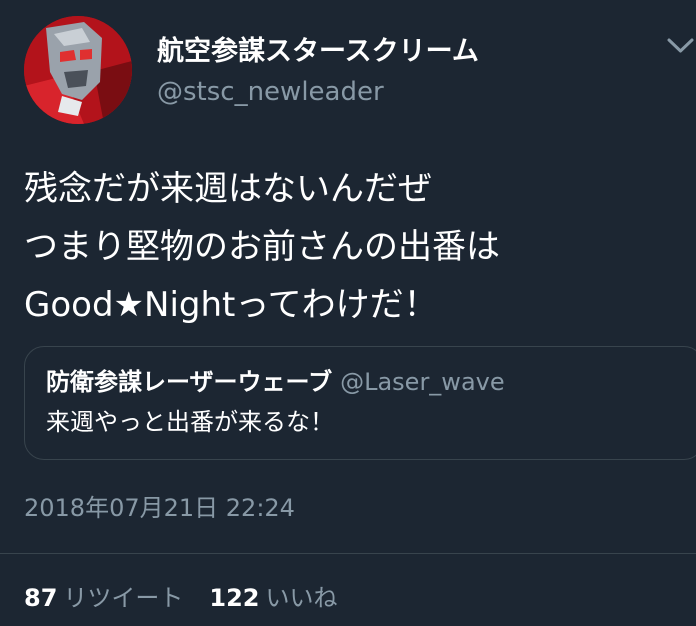  What do you see at coordinates (159, 508) in the screenshot?
I see `tweet-timestamp: 2018年07月21日 22:24` at bounding box center [159, 508].